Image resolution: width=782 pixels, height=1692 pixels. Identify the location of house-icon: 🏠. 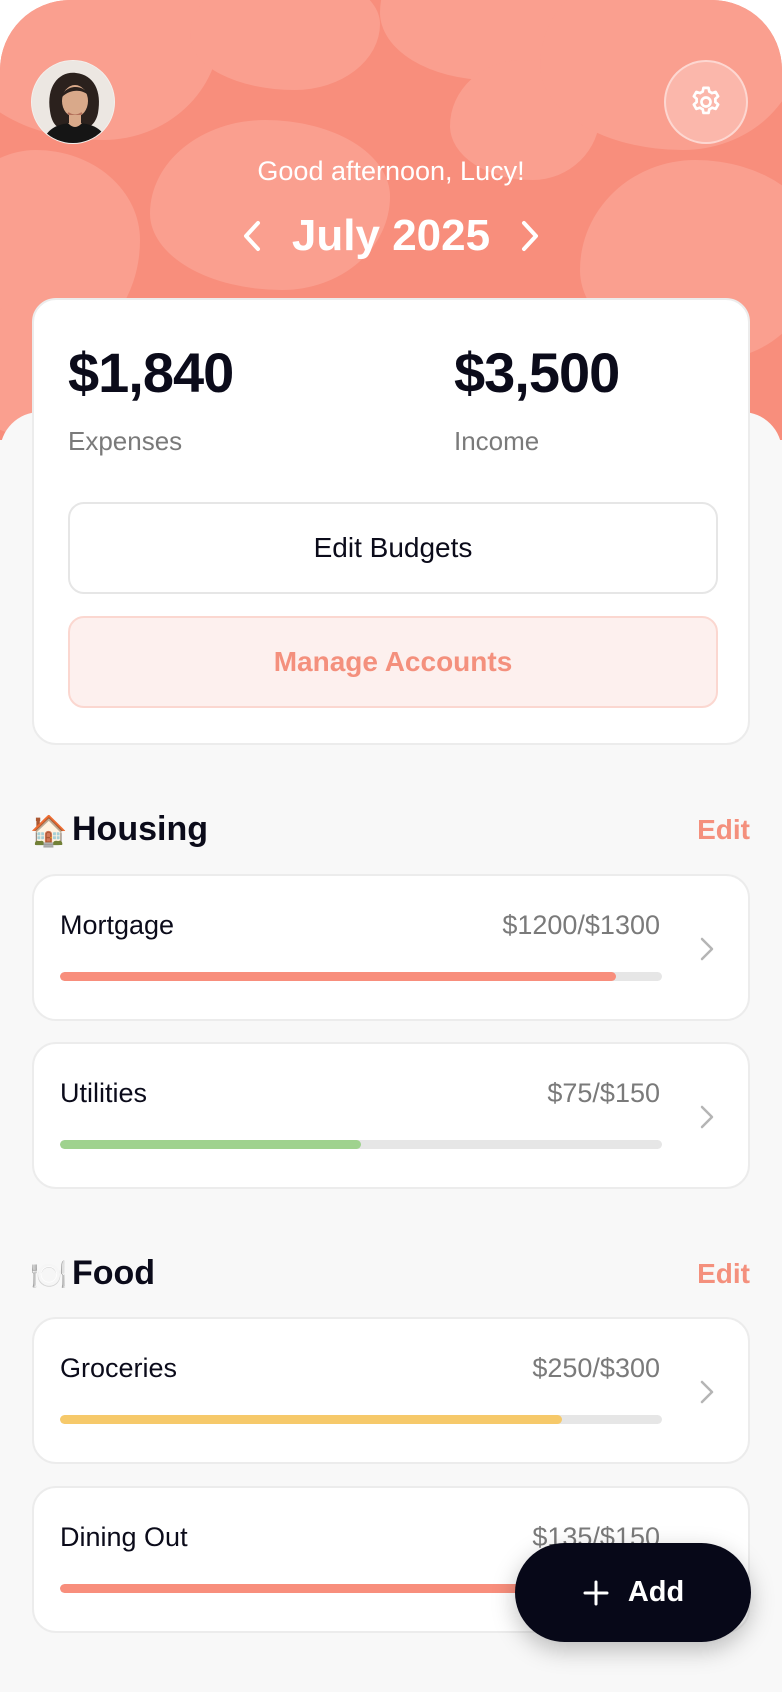
(49, 831).